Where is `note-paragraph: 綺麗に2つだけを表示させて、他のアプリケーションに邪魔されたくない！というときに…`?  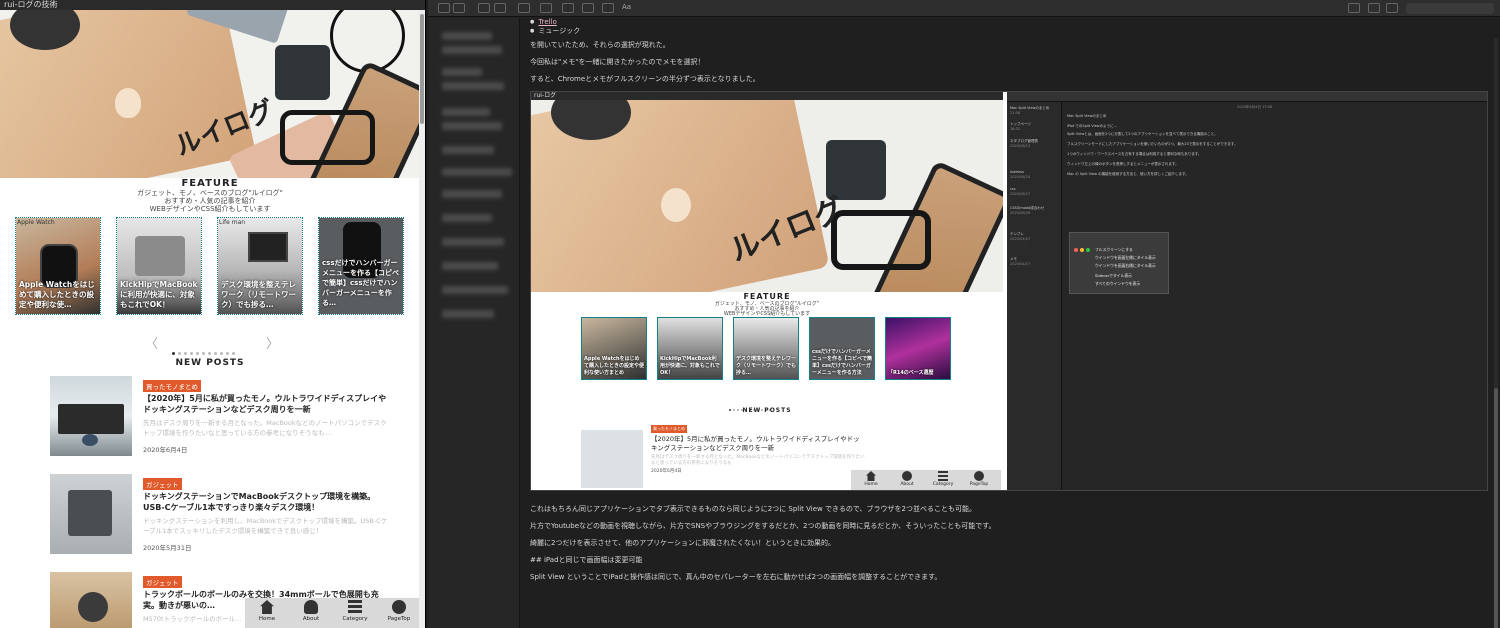 note-paragraph: 綺麗に2つだけを表示させて、他のアプリケーションに邪魔されたくない！というときに… is located at coordinates (682, 543).